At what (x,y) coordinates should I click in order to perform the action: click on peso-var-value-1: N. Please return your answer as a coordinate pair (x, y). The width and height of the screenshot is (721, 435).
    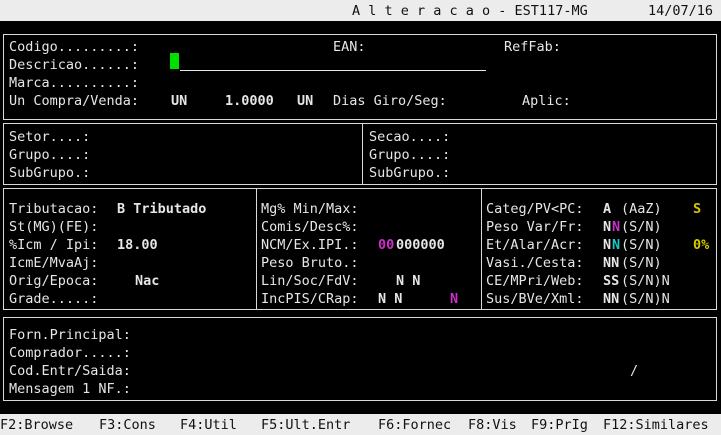
    Looking at the image, I should click on (607, 227).